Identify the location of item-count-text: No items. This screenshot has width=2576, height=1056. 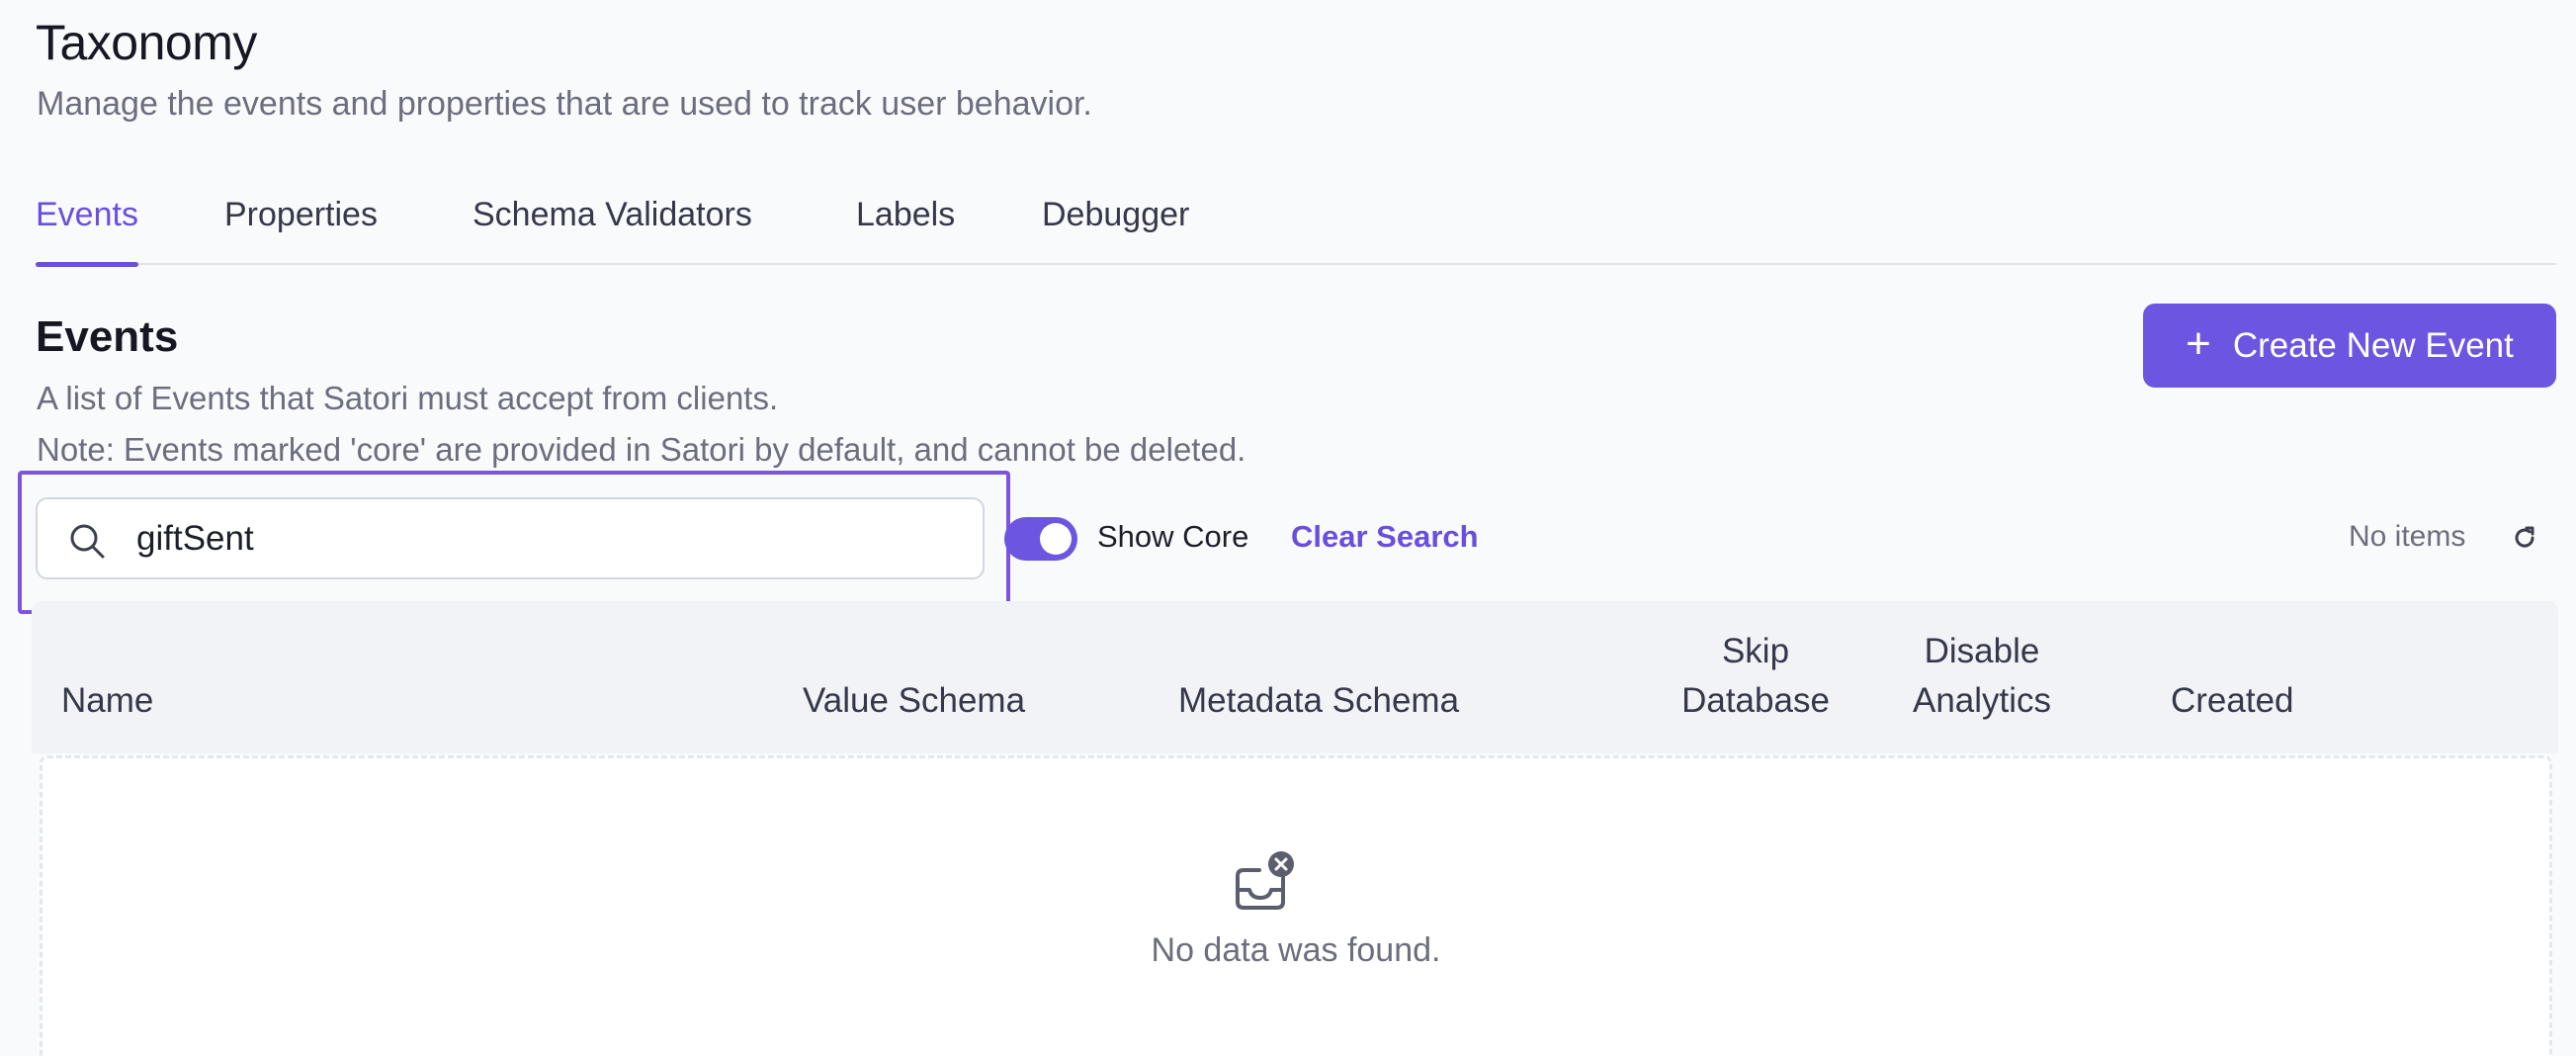
(2407, 537).